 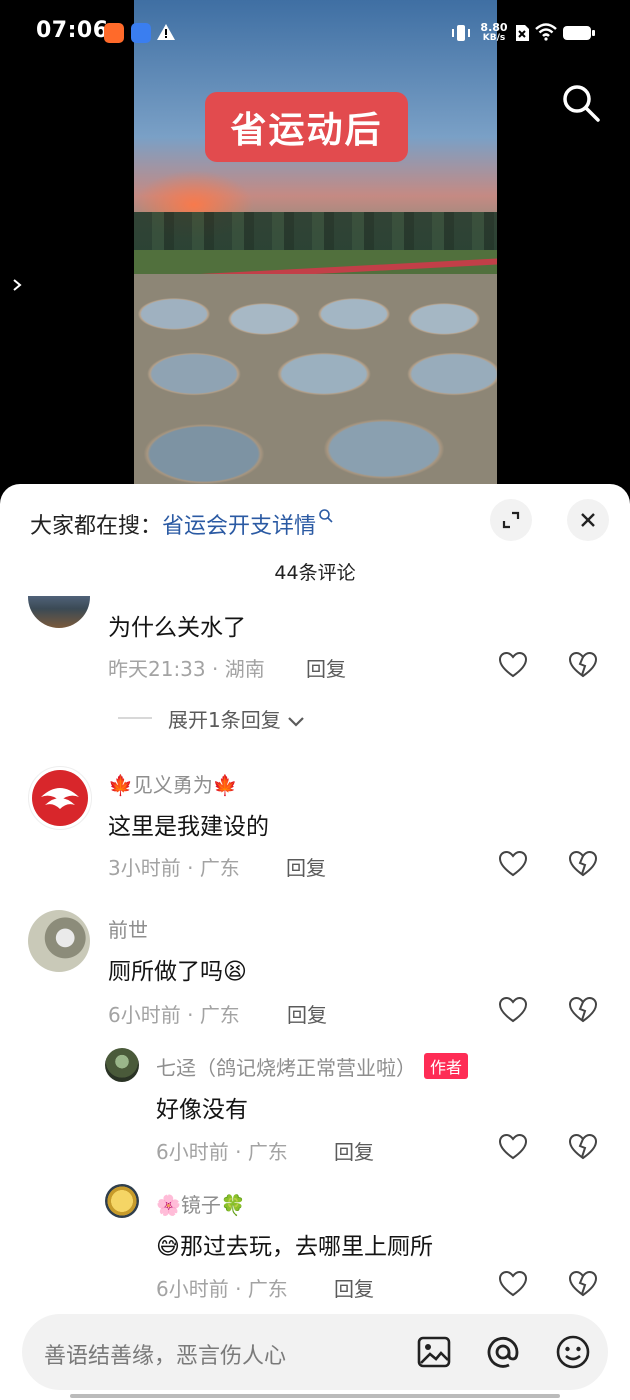 I want to click on chevron-right-icon, so click(x=18, y=285).